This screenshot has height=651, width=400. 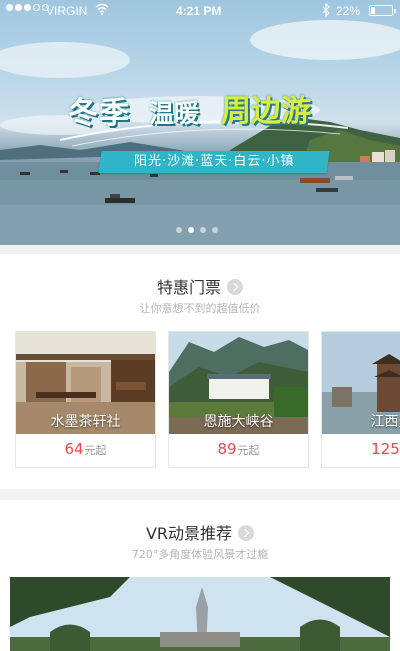 What do you see at coordinates (348, 11) in the screenshot?
I see `battery-percent: 22%` at bounding box center [348, 11].